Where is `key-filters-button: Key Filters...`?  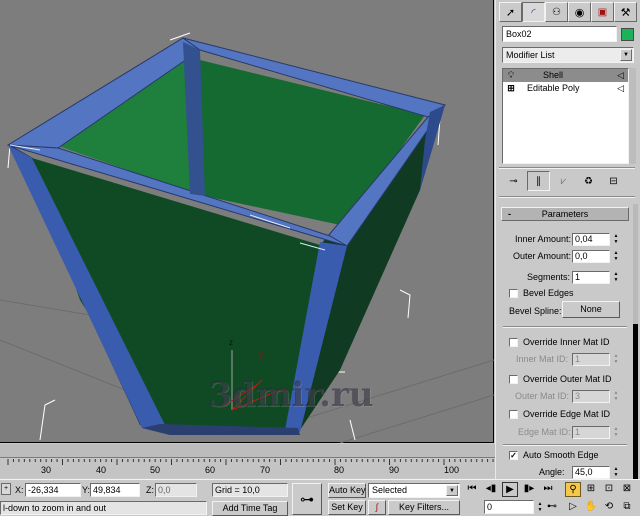
key-filters-button: Key Filters... is located at coordinates (424, 507).